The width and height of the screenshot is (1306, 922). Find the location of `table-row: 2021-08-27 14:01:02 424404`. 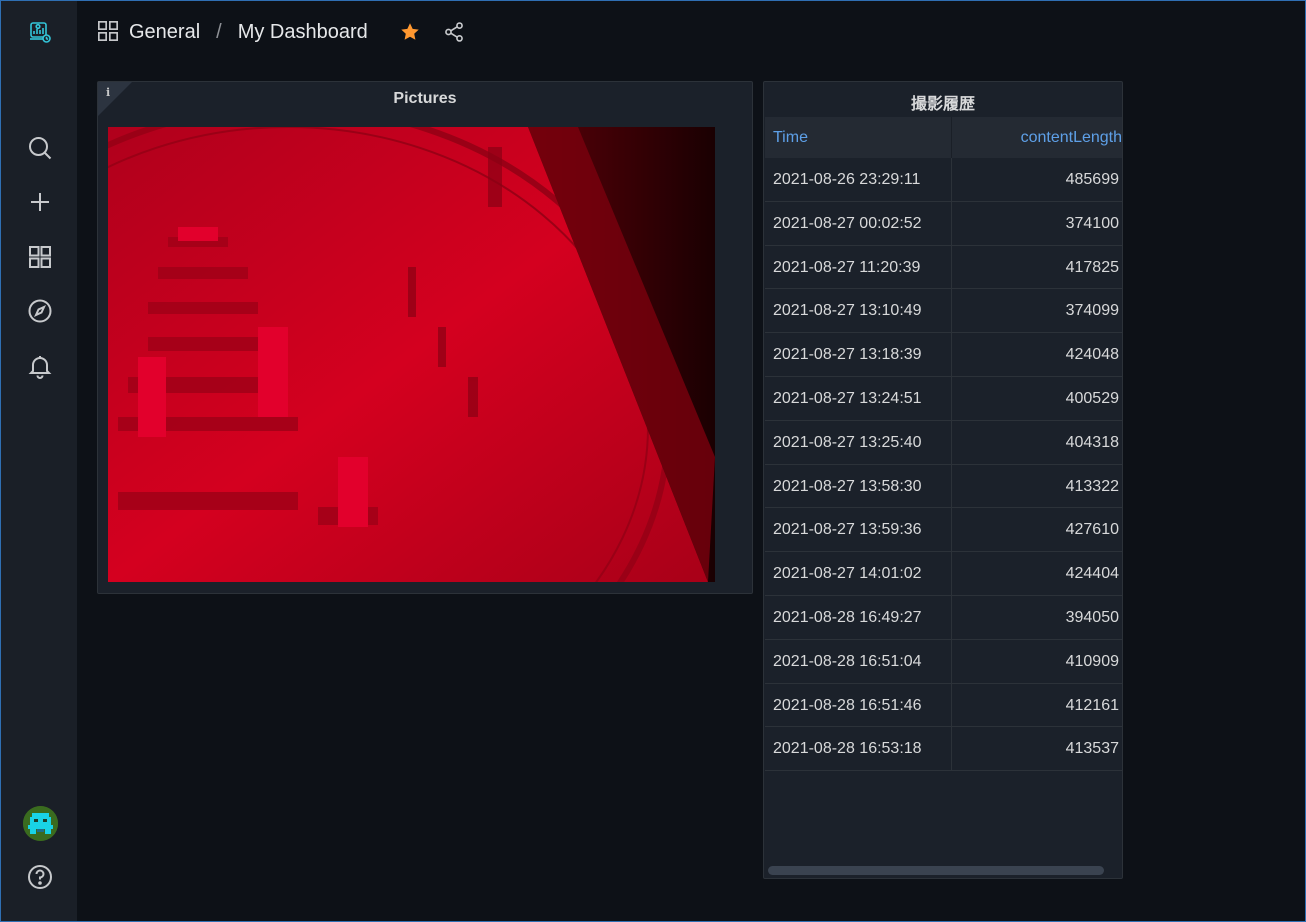

table-row: 2021-08-27 14:01:02 424404 is located at coordinates (943, 574).